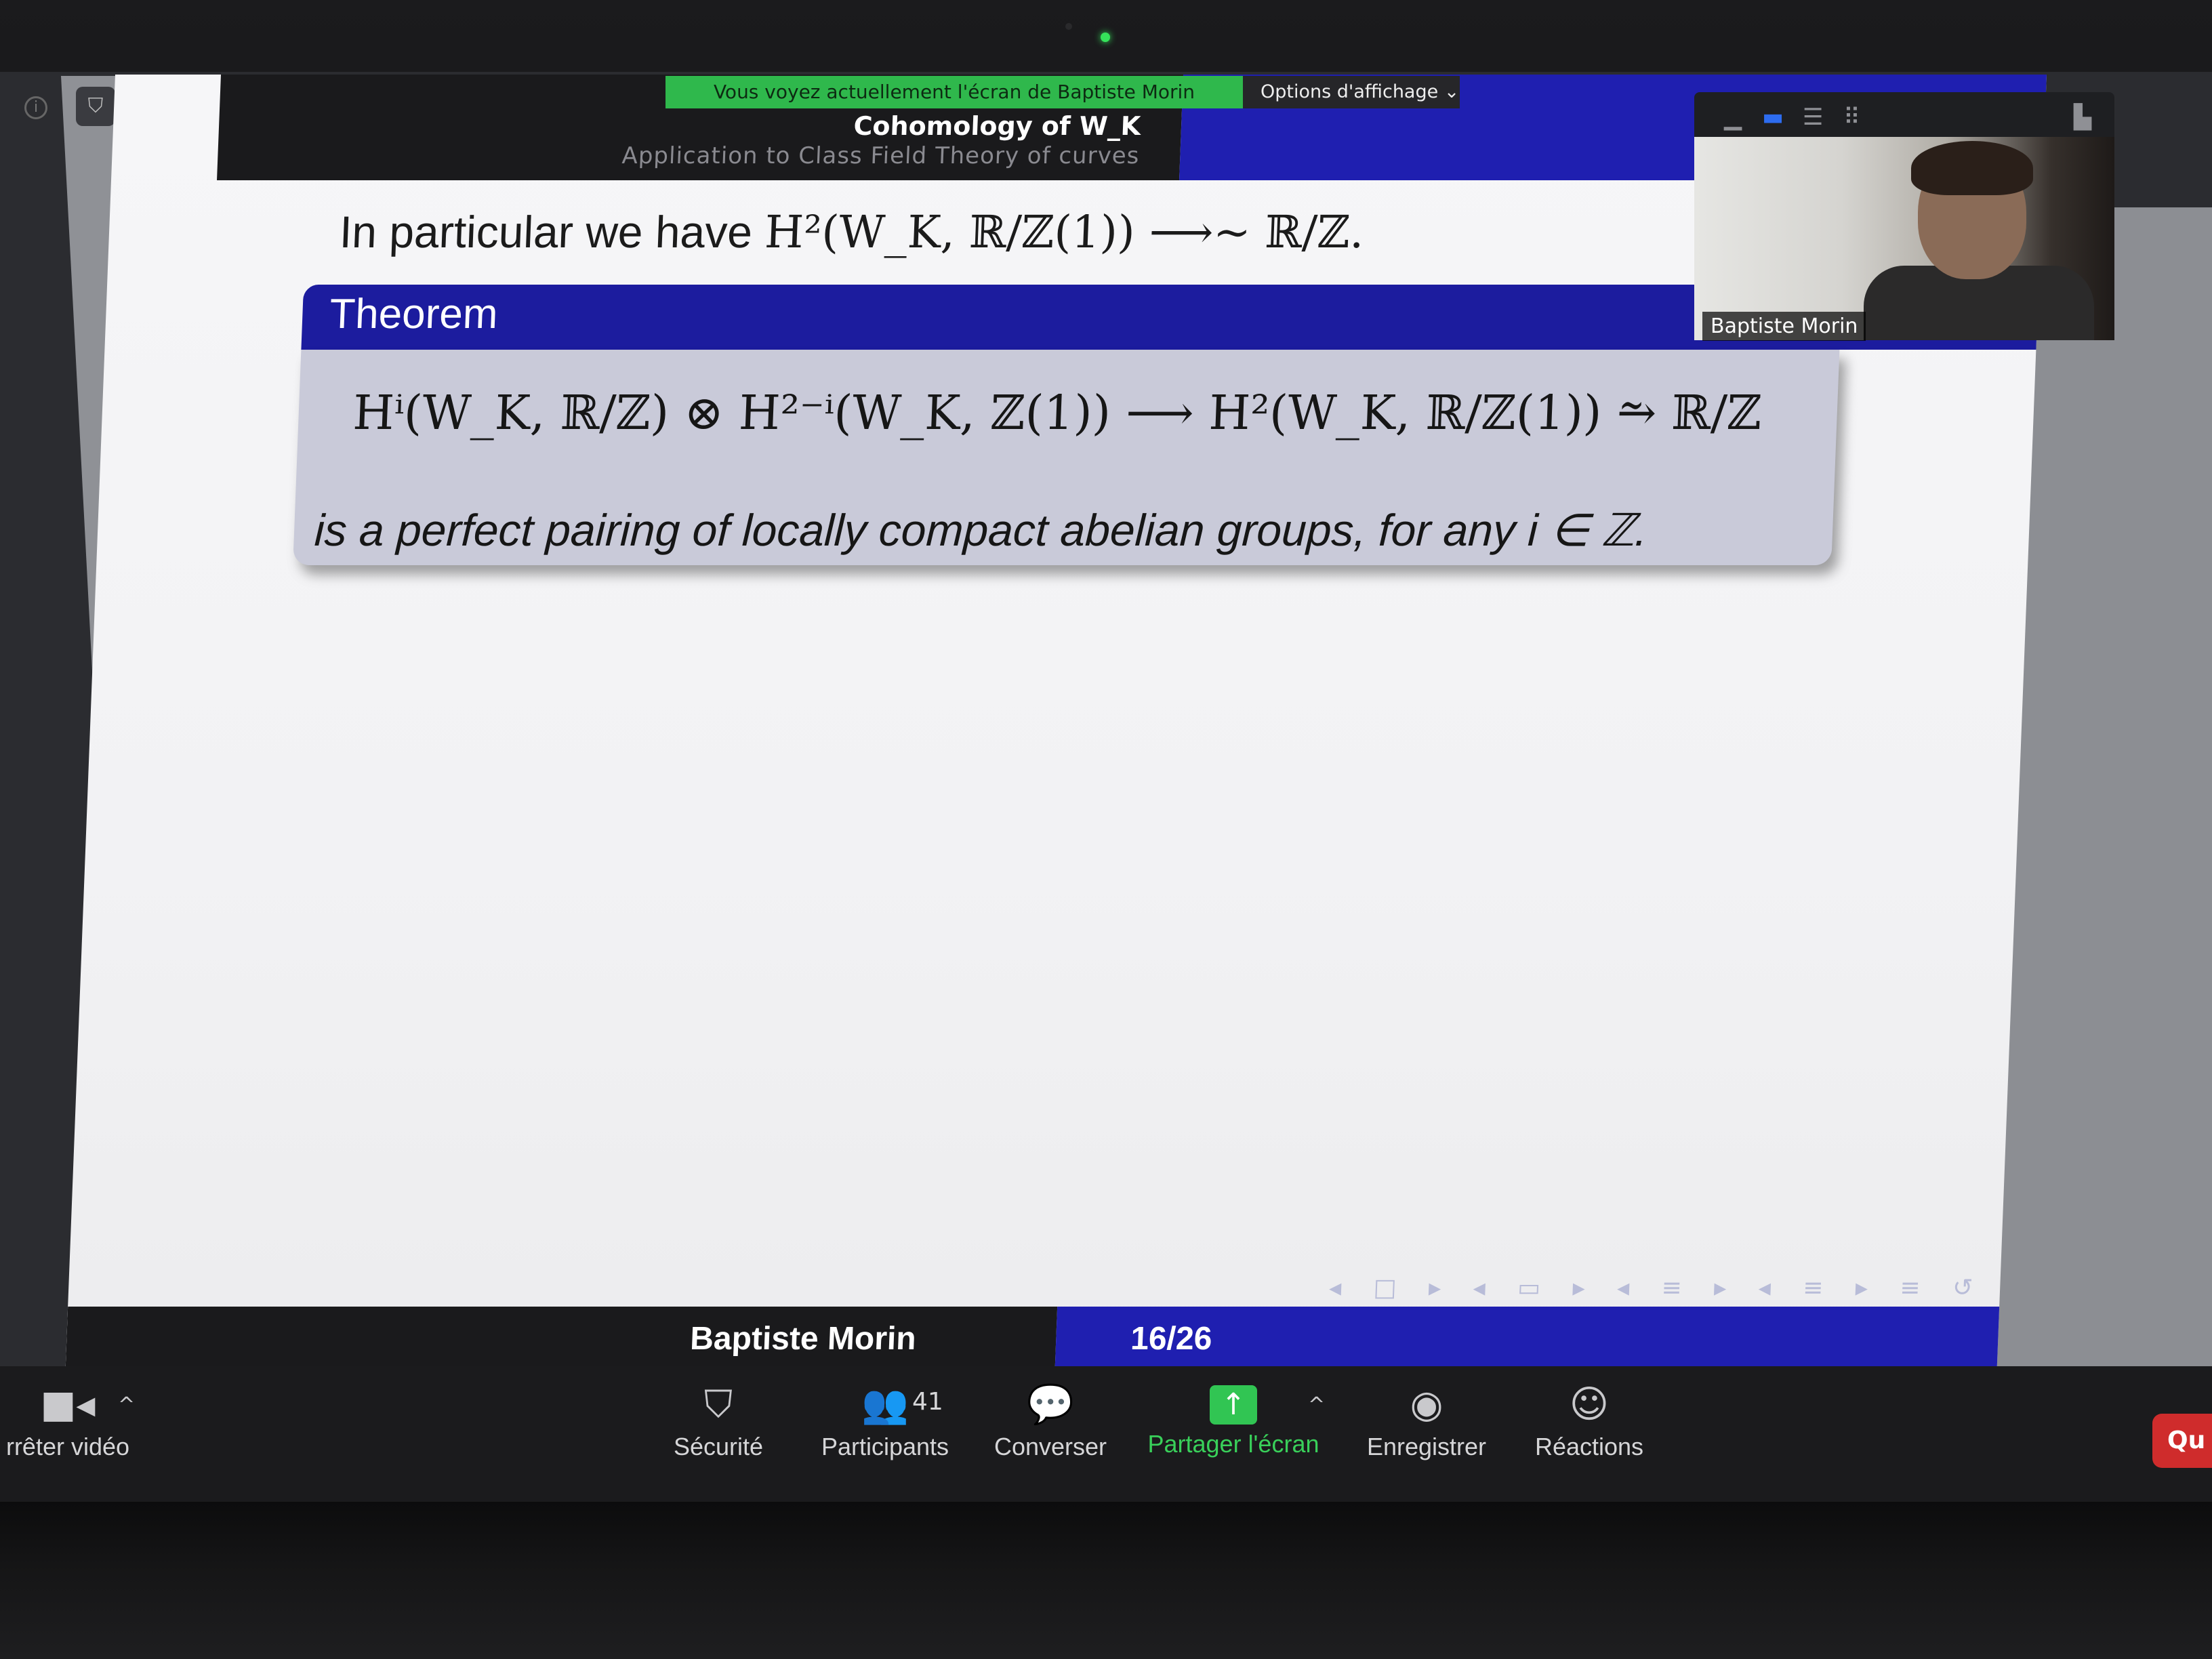 This screenshot has height=1659, width=2212. I want to click on chat-bubble-icon: 💬, so click(1050, 1405).